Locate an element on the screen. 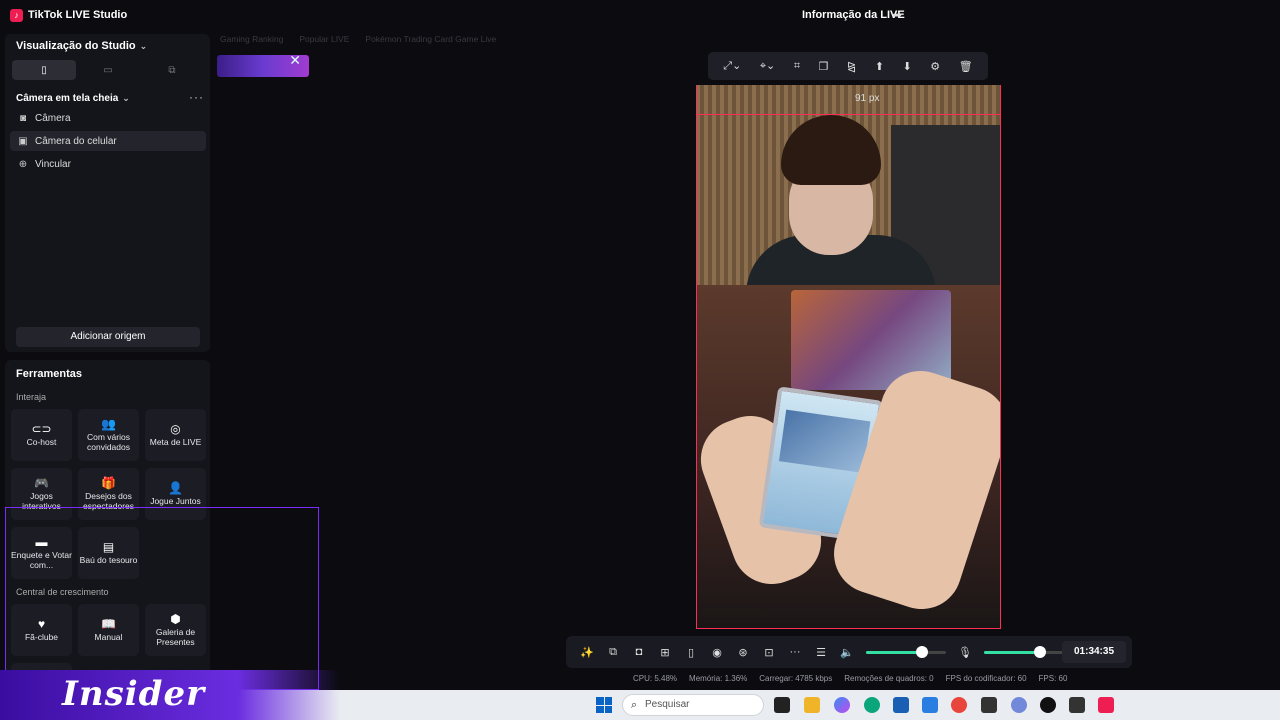 The image size is (1280, 720). record-icon: ◉ is located at coordinates (717, 652).